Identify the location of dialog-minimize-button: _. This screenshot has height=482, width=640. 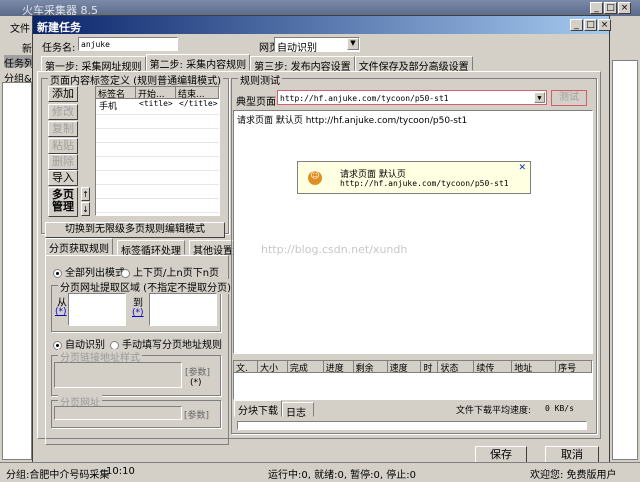
(576, 25).